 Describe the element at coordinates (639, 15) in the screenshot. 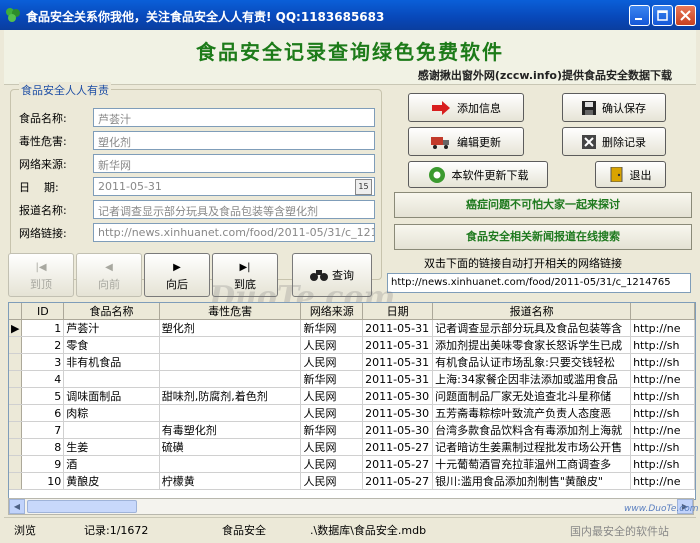

I see `minimize-button` at that location.